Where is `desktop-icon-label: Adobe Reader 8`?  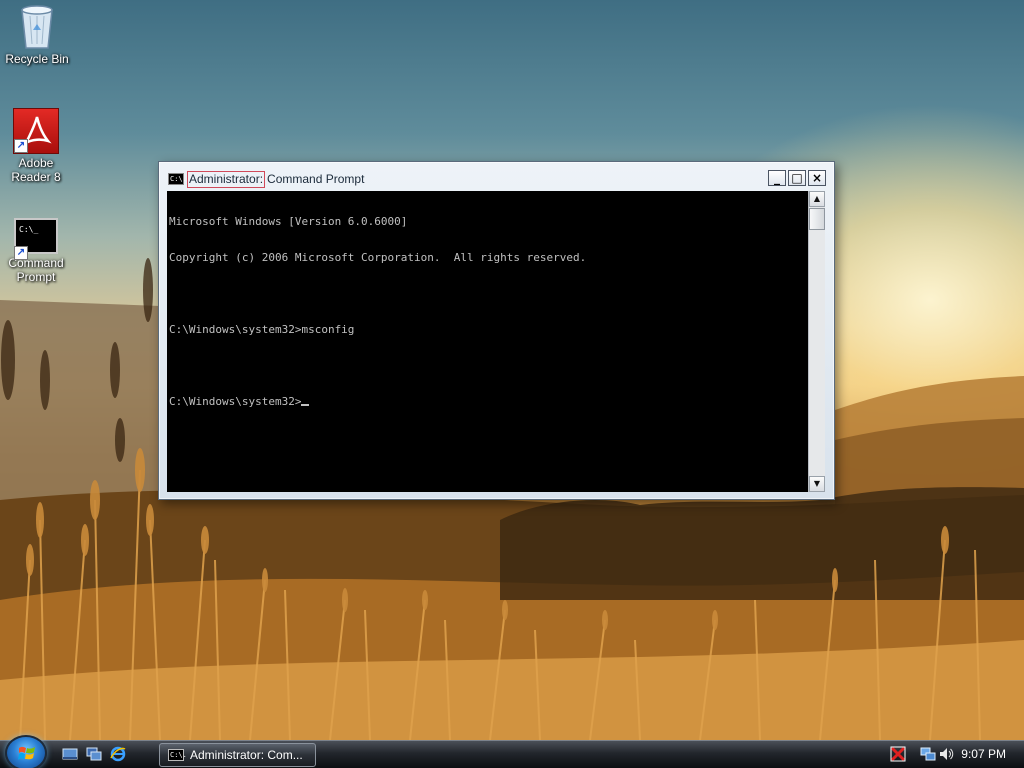
desktop-icon-label: Adobe Reader 8 is located at coordinates (36, 170).